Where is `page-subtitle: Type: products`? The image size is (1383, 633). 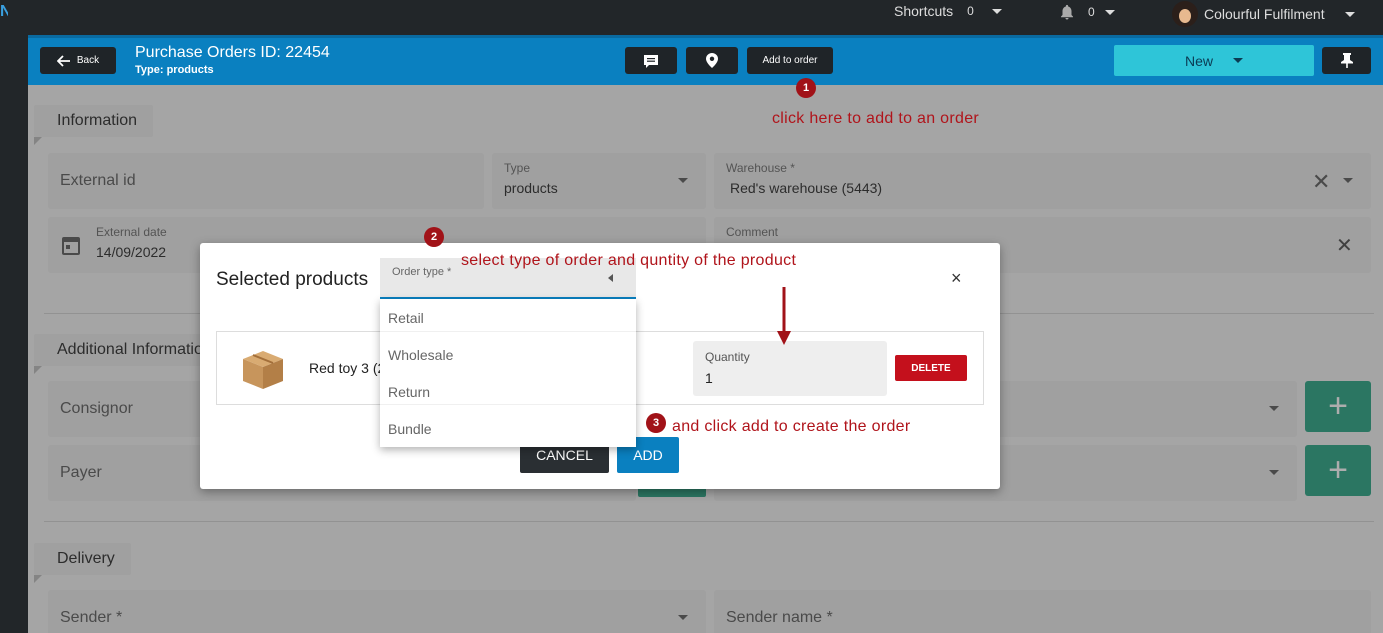 page-subtitle: Type: products is located at coordinates (174, 70).